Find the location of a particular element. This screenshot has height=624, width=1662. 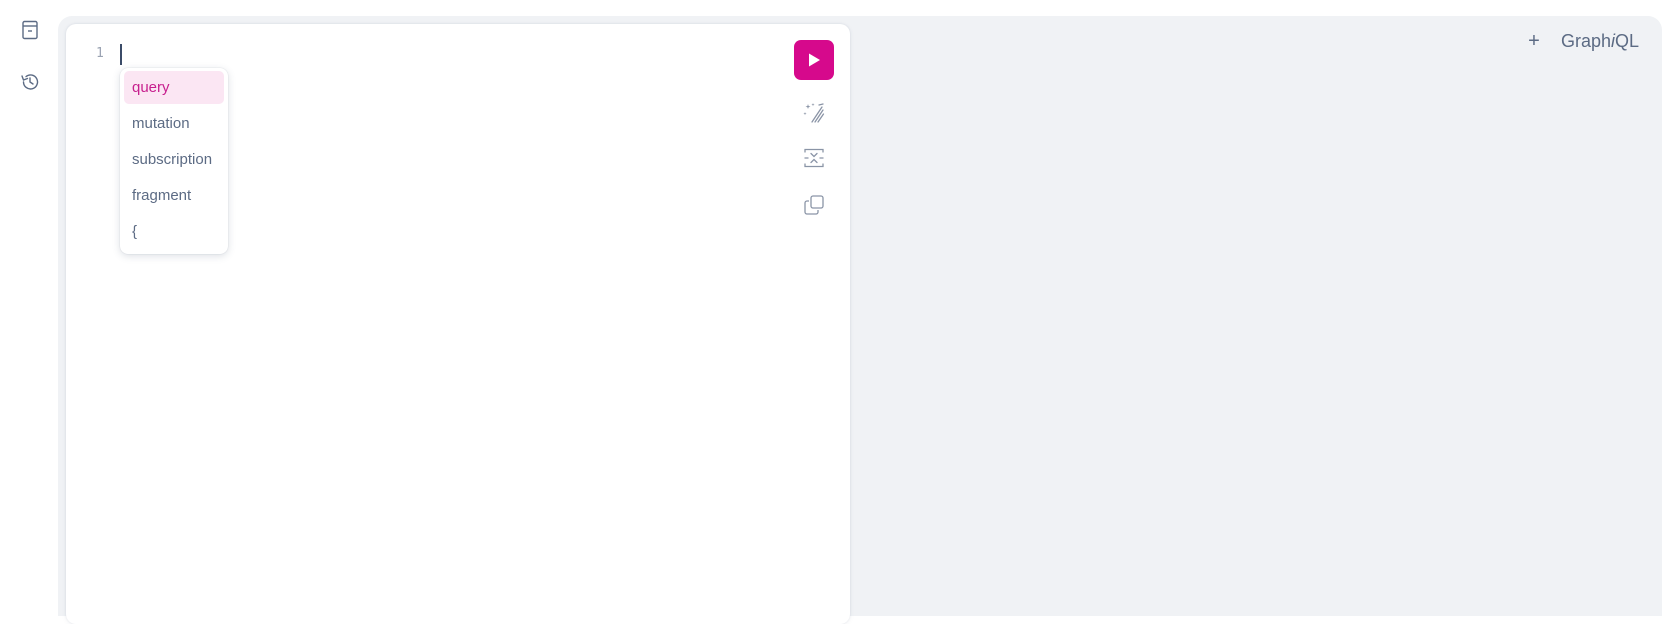

text-cursor is located at coordinates (121, 54).